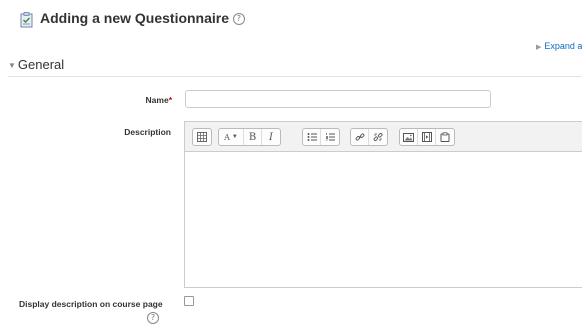 The image size is (582, 324). I want to click on required-marker: *, so click(170, 100).